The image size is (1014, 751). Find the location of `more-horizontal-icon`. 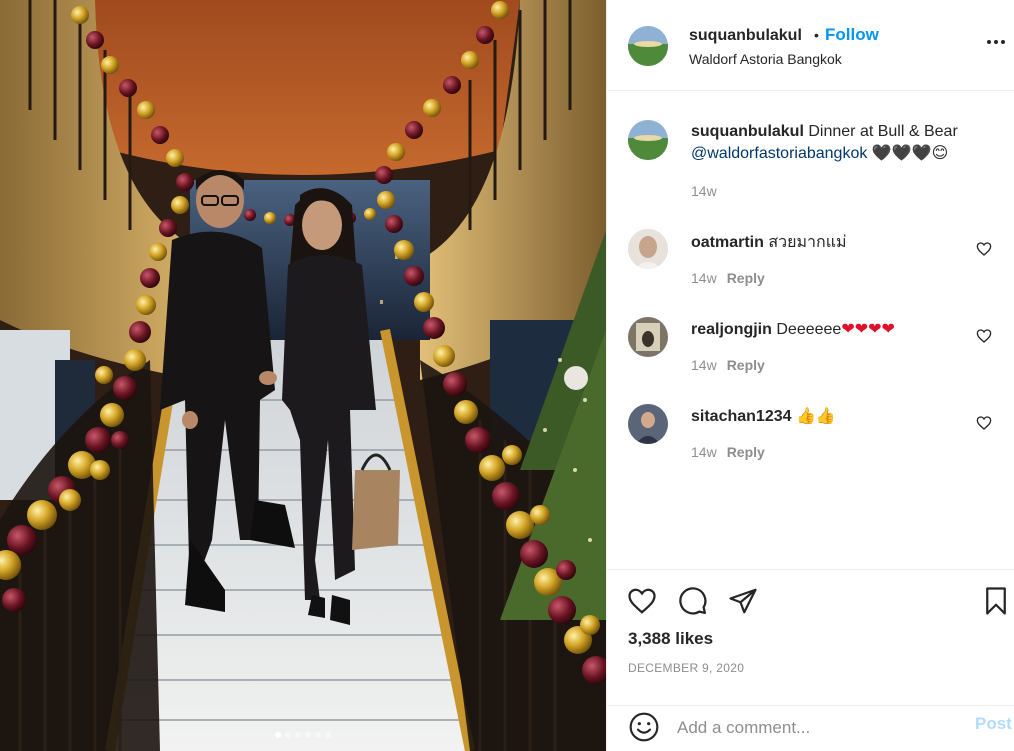

more-horizontal-icon is located at coordinates (998, 42).